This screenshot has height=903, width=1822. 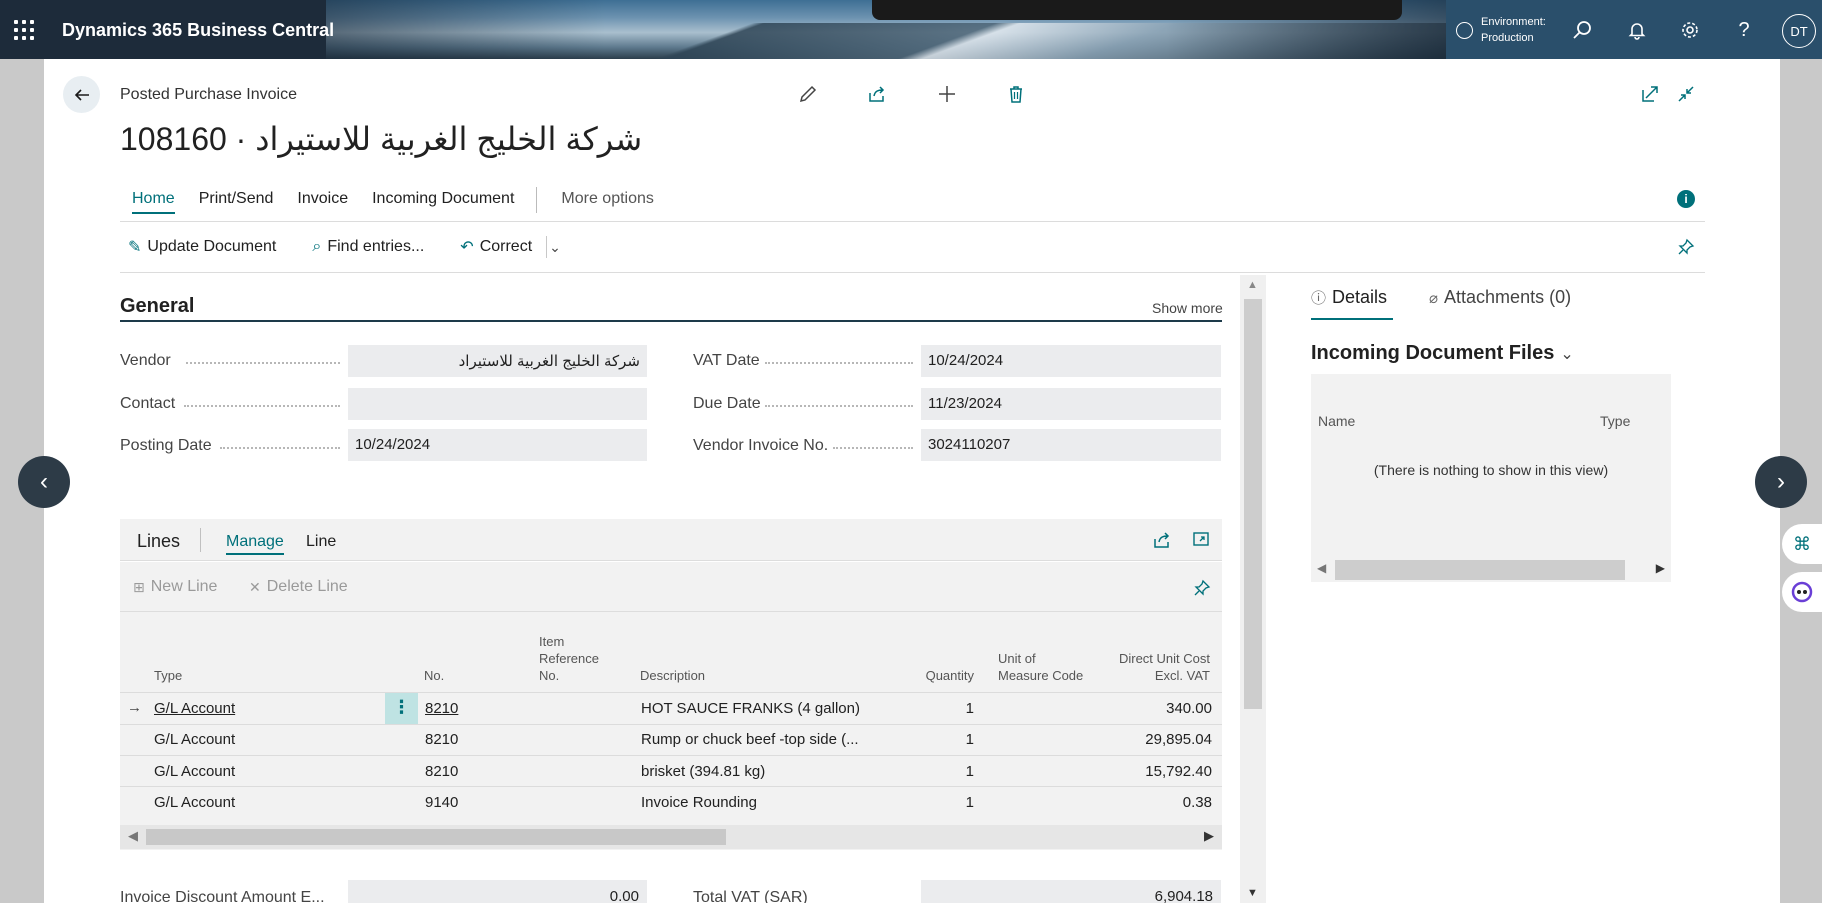 I want to click on search-icon, so click(x=1582, y=30).